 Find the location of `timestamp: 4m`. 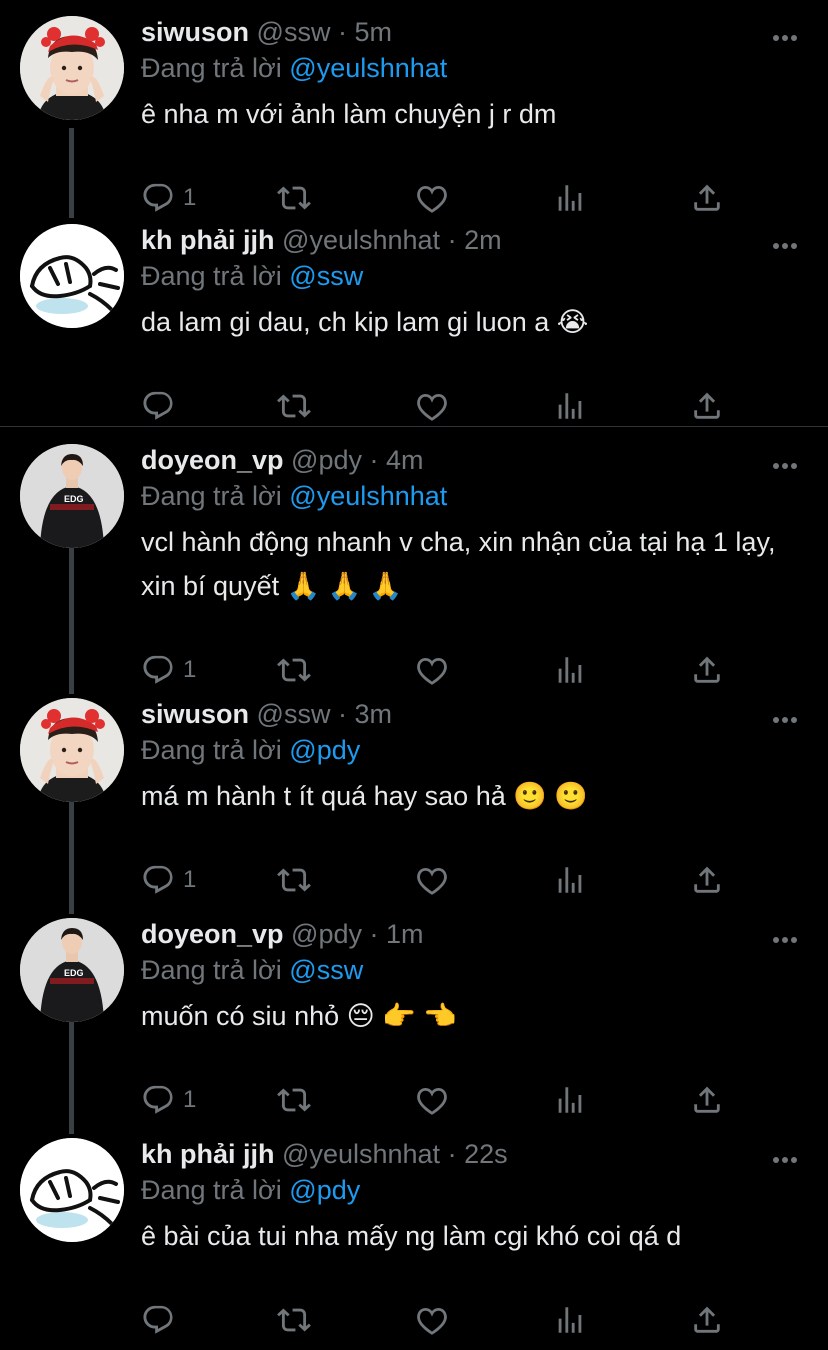

timestamp: 4m is located at coordinates (405, 460).